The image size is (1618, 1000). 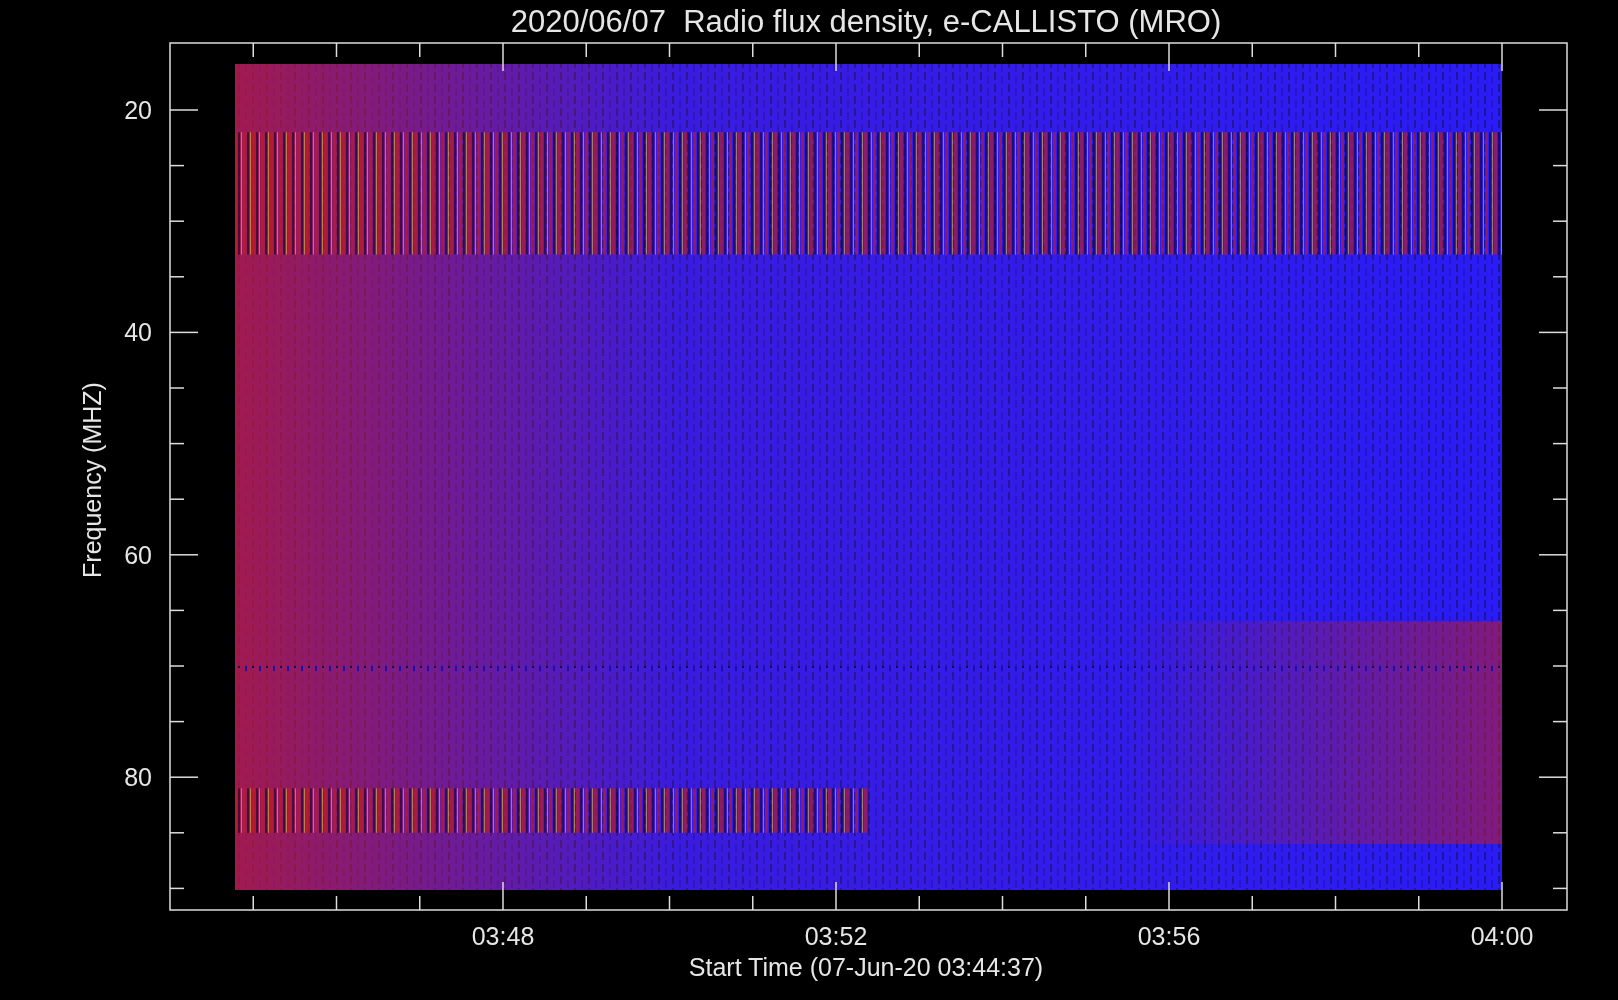 What do you see at coordinates (836, 936) in the screenshot?
I see `x-tick-label: 03:52` at bounding box center [836, 936].